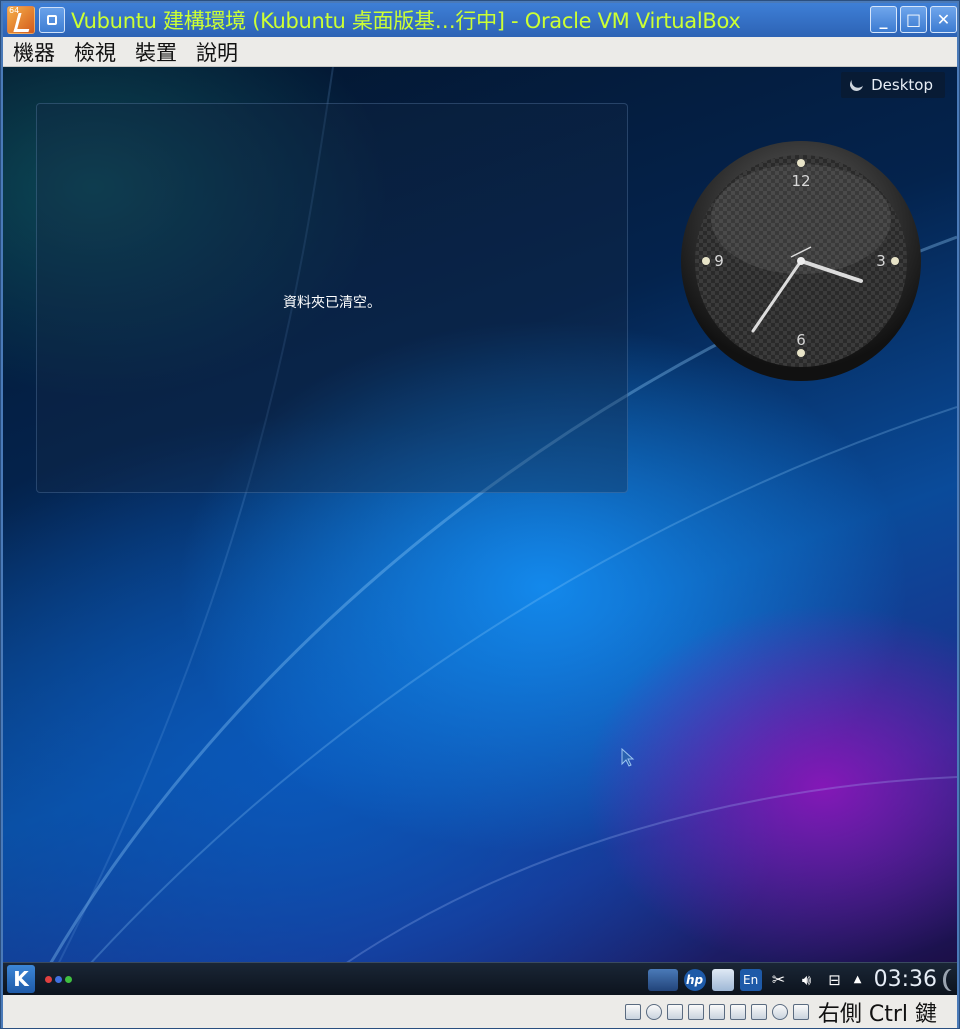  What do you see at coordinates (950, 980) in the screenshot?
I see `panel-moon-icon` at bounding box center [950, 980].